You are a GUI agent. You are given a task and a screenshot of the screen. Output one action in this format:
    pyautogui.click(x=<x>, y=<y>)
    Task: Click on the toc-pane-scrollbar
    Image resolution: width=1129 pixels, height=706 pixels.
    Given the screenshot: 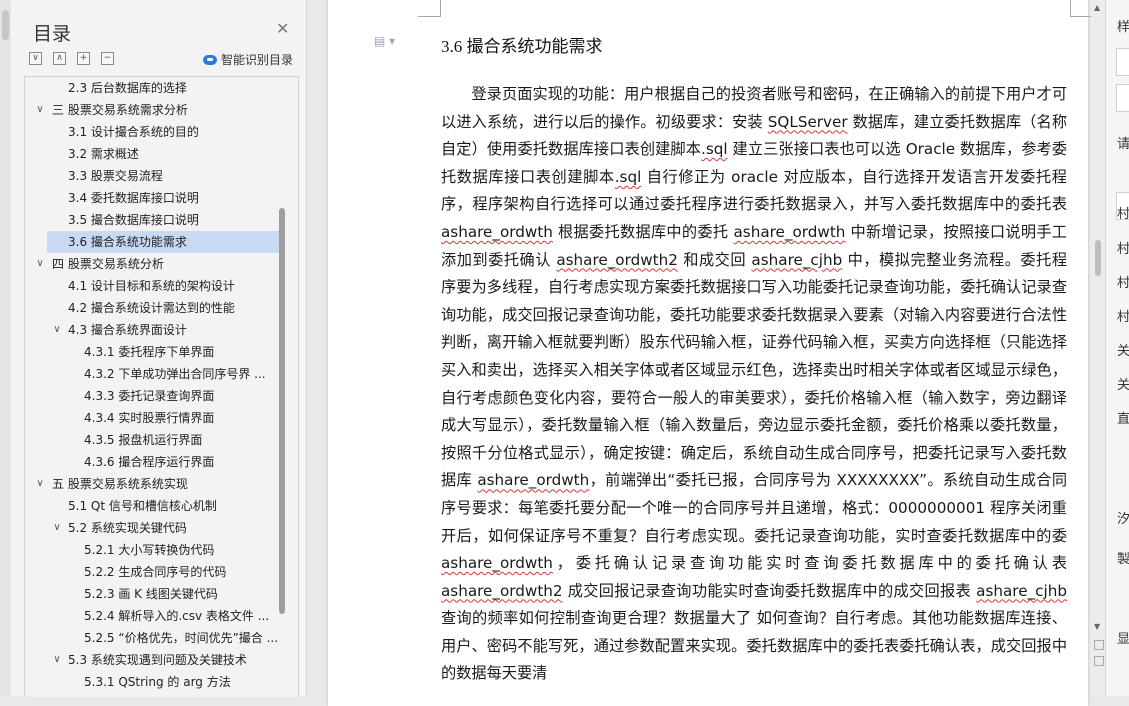 What is the action you would take?
    pyautogui.click(x=5, y=348)
    